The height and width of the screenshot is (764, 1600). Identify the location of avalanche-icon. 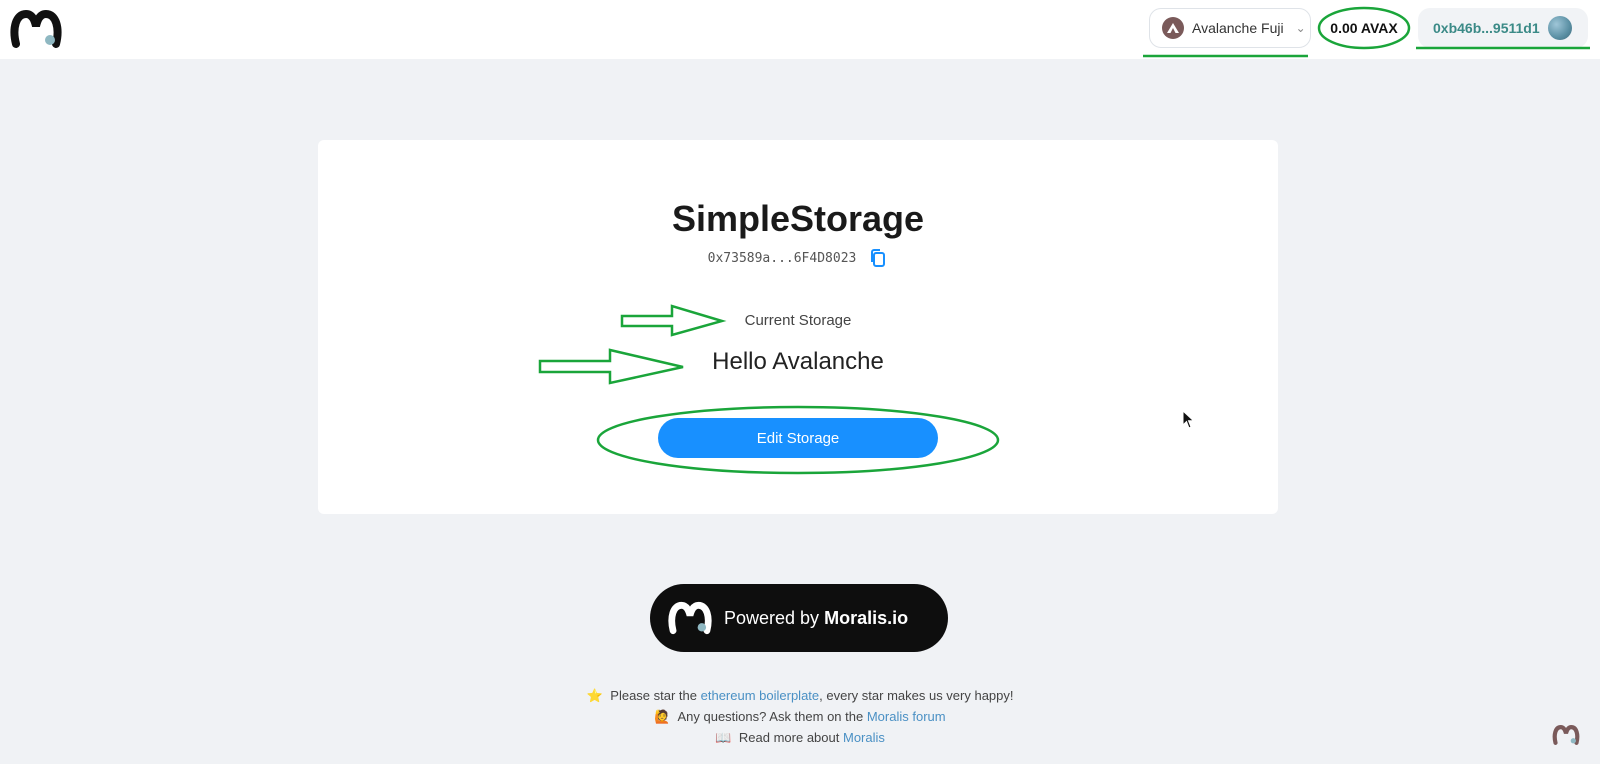
(1173, 28).